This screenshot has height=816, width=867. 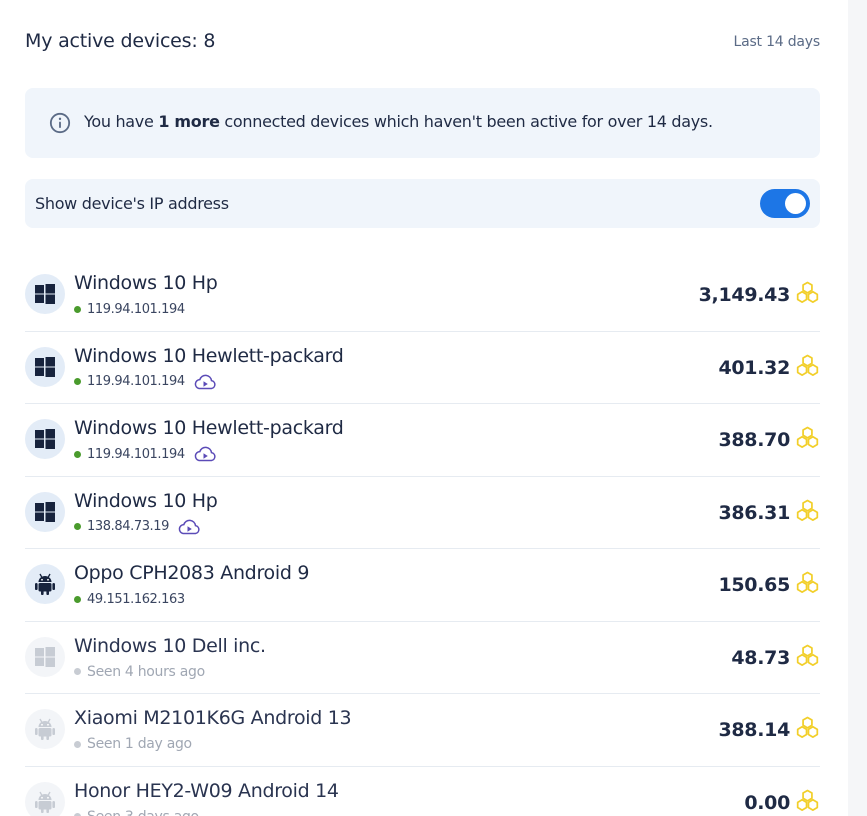 What do you see at coordinates (857, 408) in the screenshot?
I see `scroll-gutter` at bounding box center [857, 408].